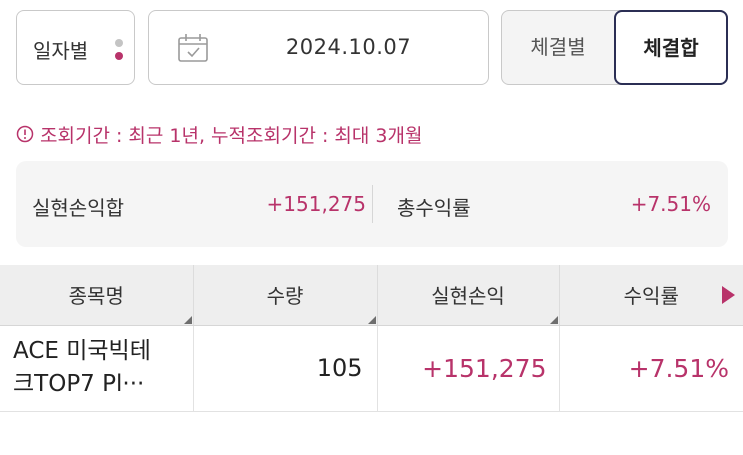  What do you see at coordinates (97, 368) in the screenshot?
I see `stock-name-cell: ACE 미국빅테 크TOP7 Pl···` at bounding box center [97, 368].